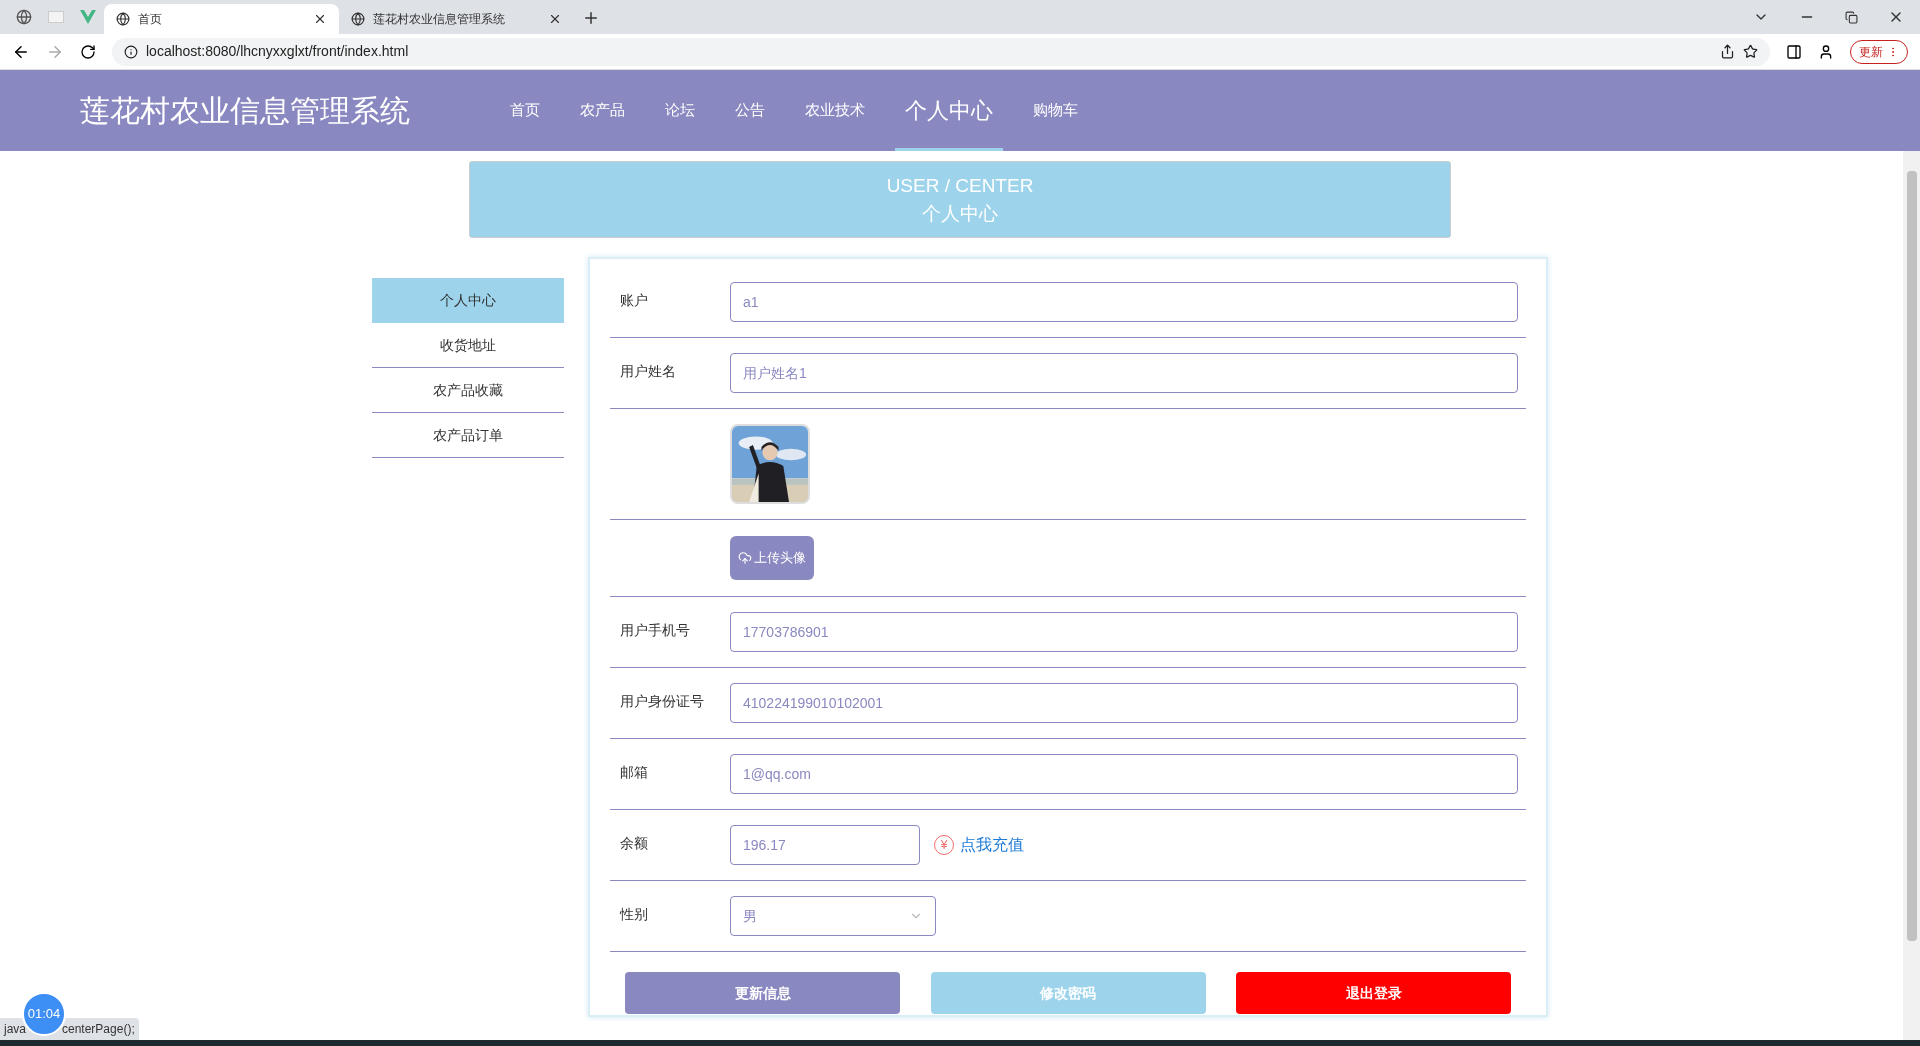 This screenshot has width=1920, height=1046. Describe the element at coordinates (825, 845) in the screenshot. I see `input-field: 196.17` at that location.